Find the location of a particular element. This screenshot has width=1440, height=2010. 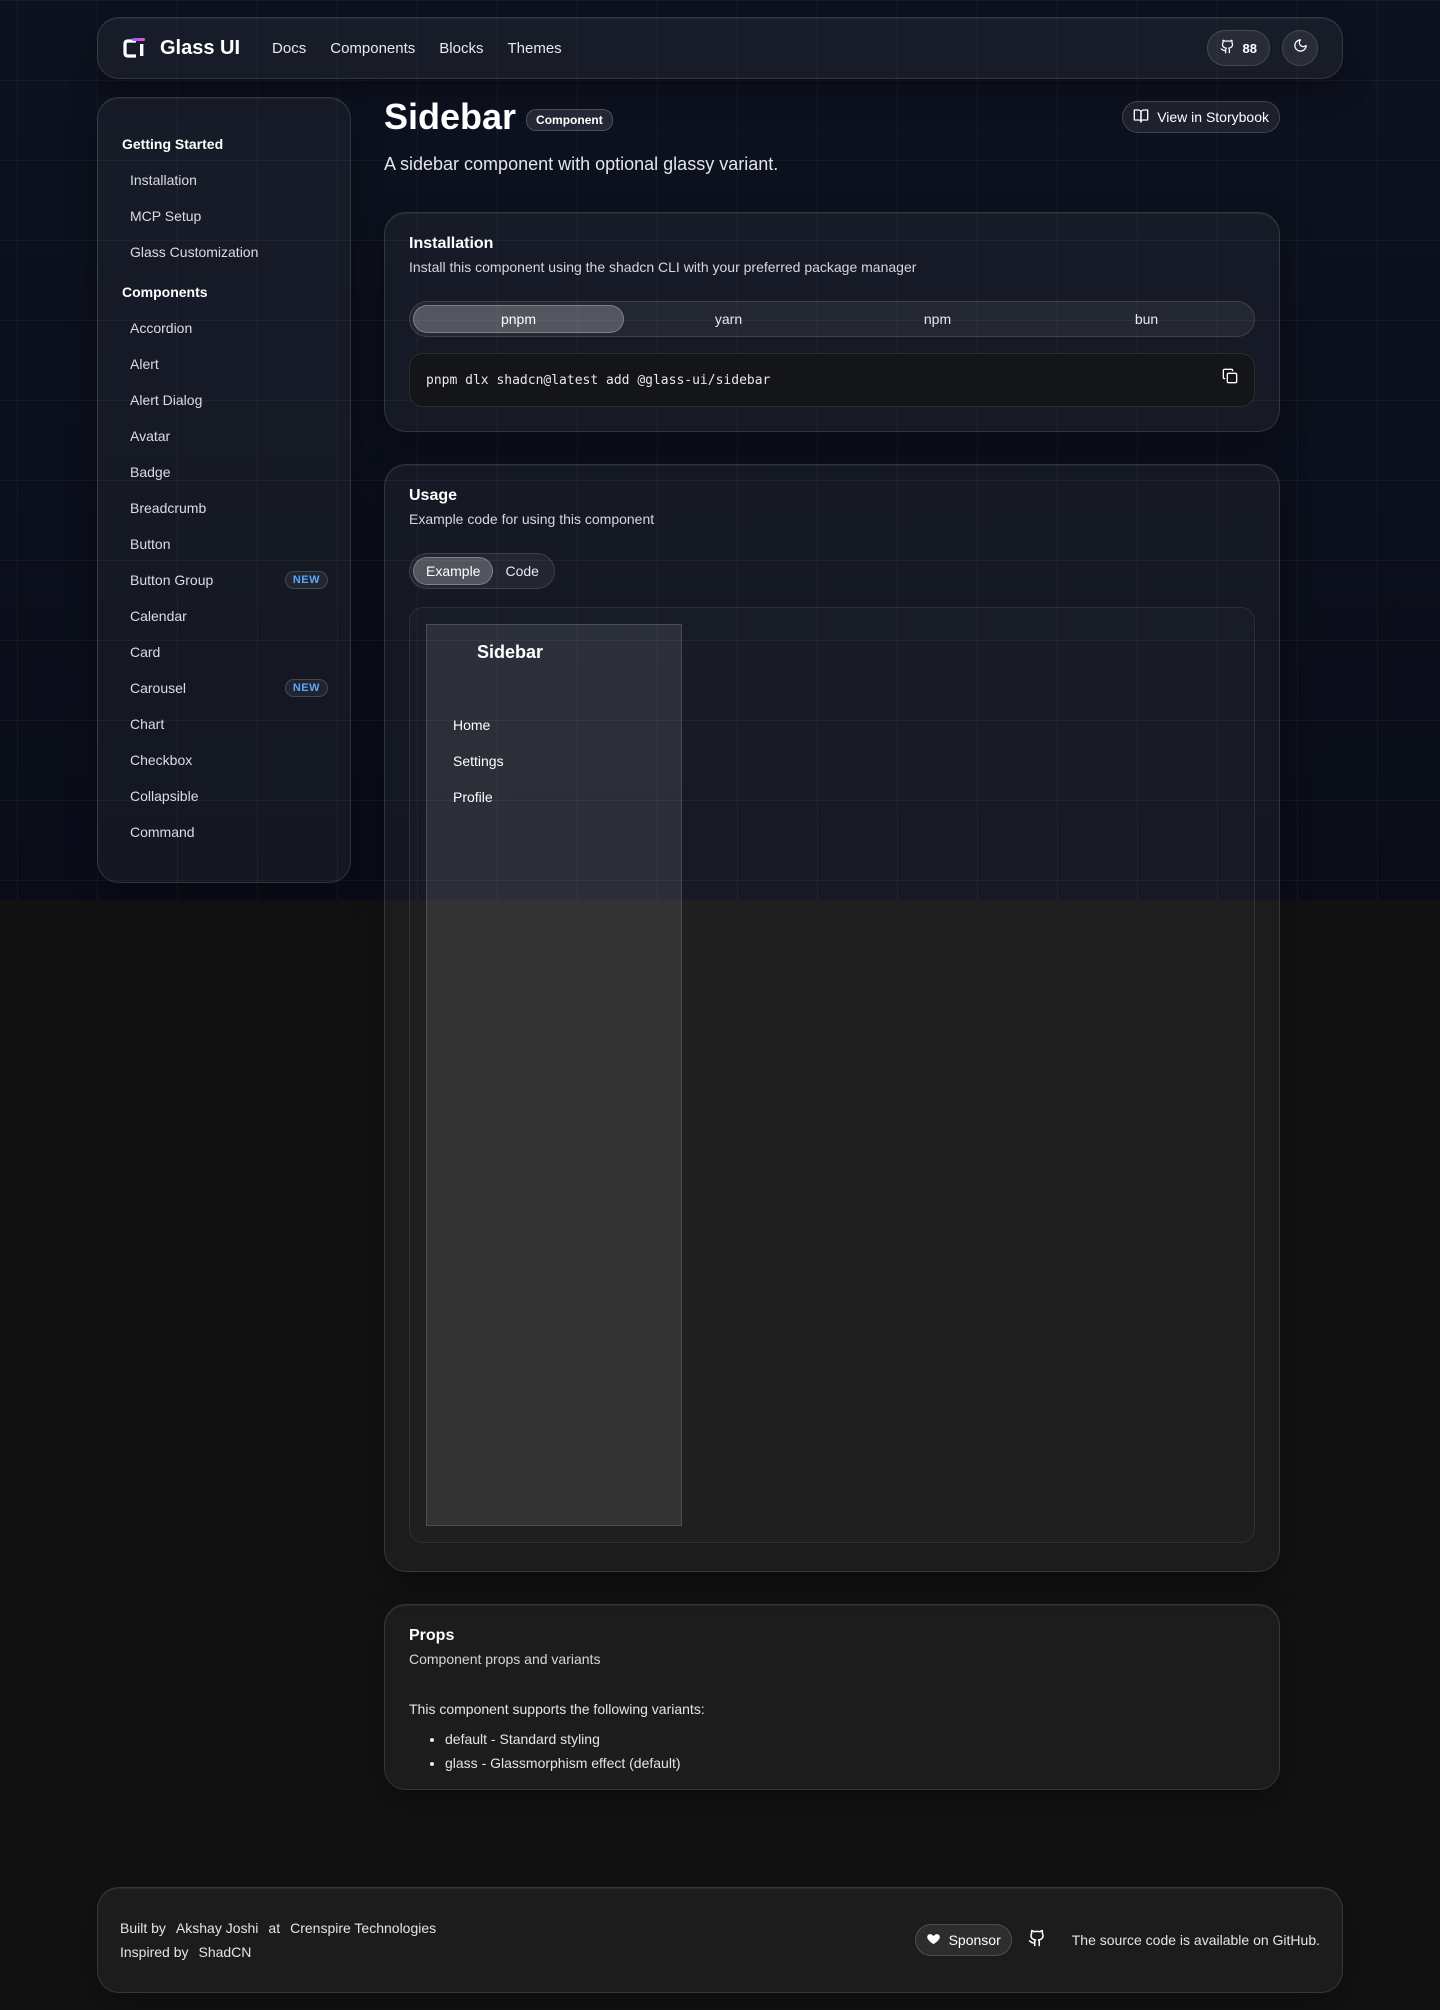

demo-item-profile: Profile is located at coordinates (554, 797).